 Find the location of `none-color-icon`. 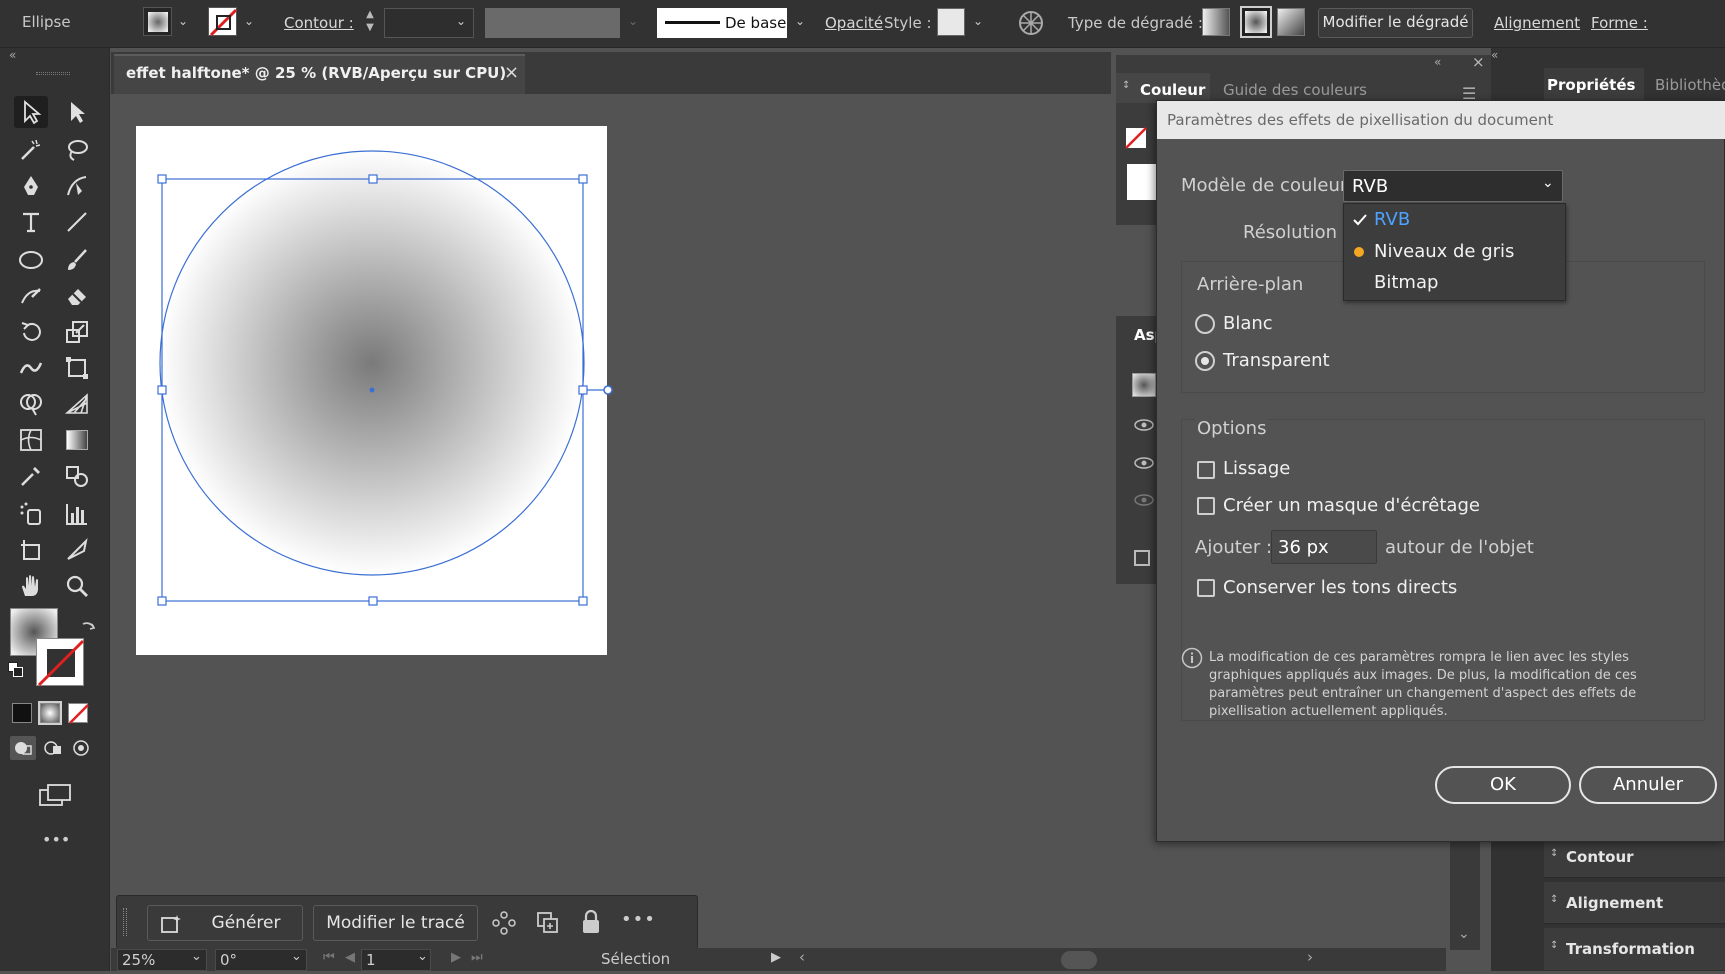

none-color-icon is located at coordinates (1137, 138).